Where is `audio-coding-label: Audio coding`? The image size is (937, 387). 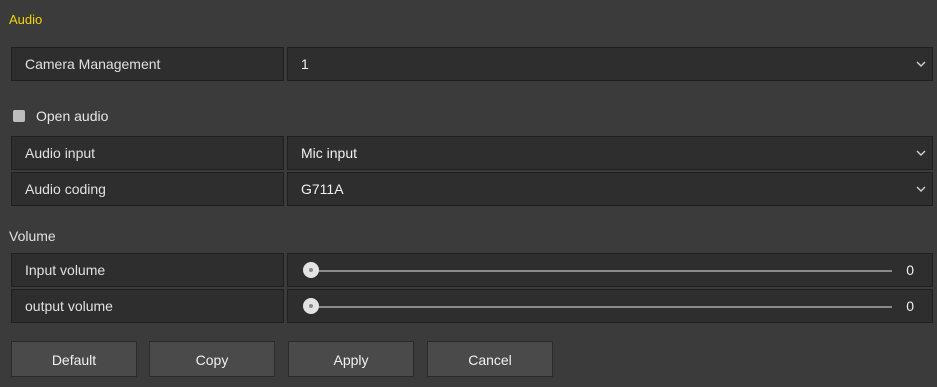
audio-coding-label: Audio coding is located at coordinates (147, 189).